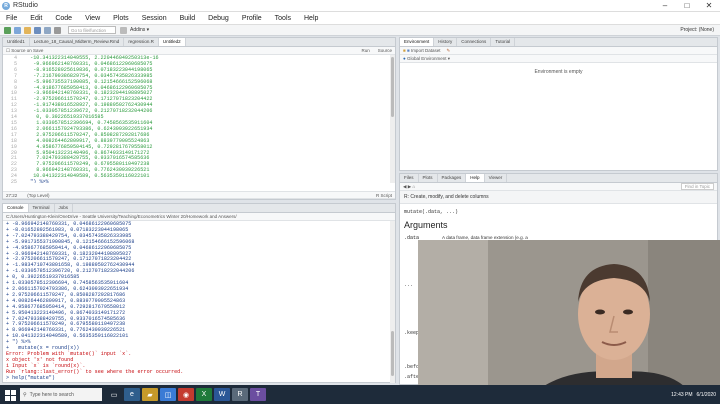  What do you see at coordinates (199, 181) in the screenshot?
I see `code-line: 25 ") %>%` at bounding box center [199, 181].